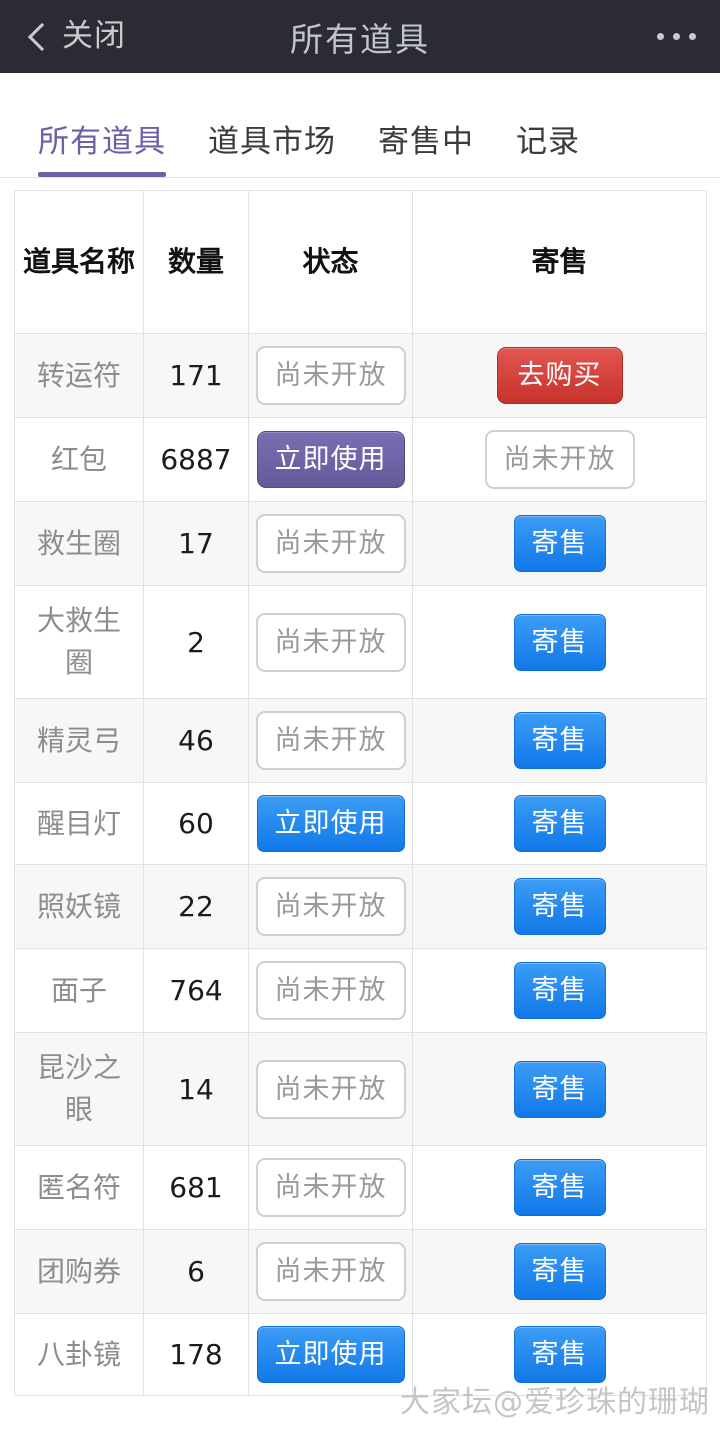 The height and width of the screenshot is (1445, 720). I want to click on navbar-left-group: 关闭, so click(63, 37).